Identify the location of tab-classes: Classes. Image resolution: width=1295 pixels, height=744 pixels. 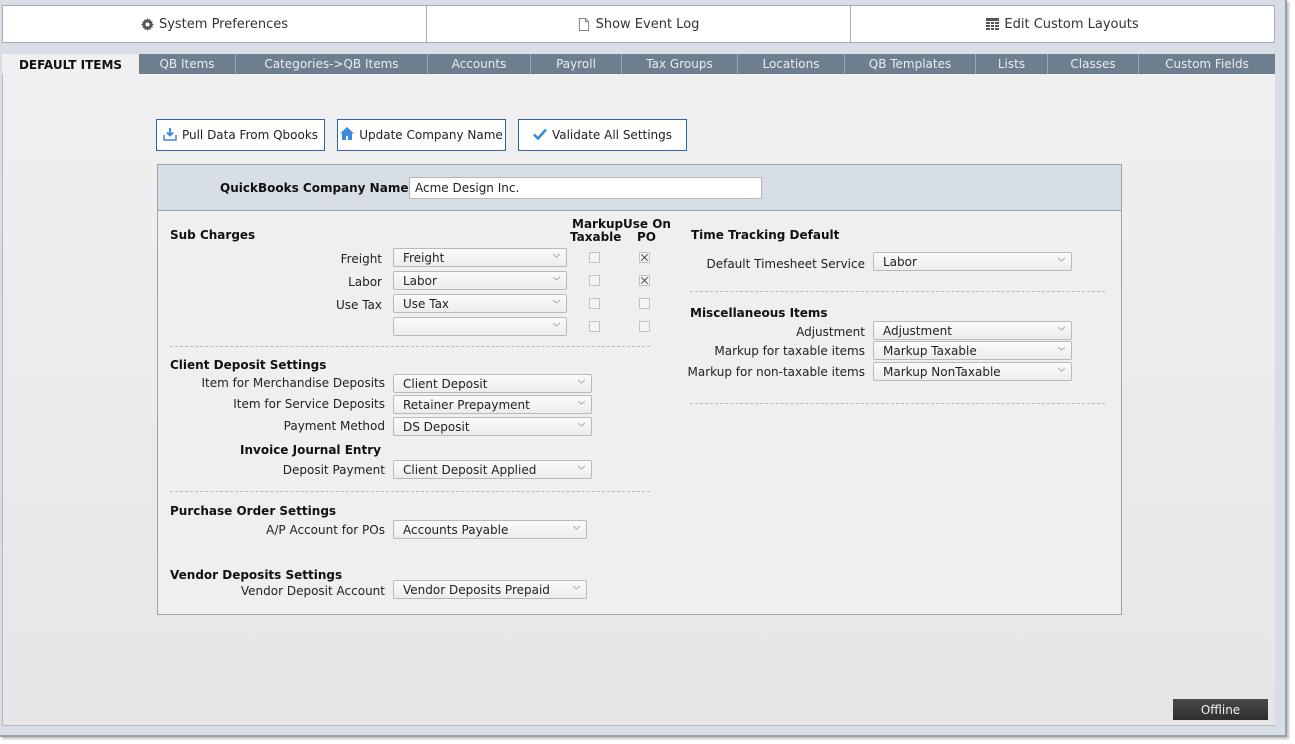
(1093, 64).